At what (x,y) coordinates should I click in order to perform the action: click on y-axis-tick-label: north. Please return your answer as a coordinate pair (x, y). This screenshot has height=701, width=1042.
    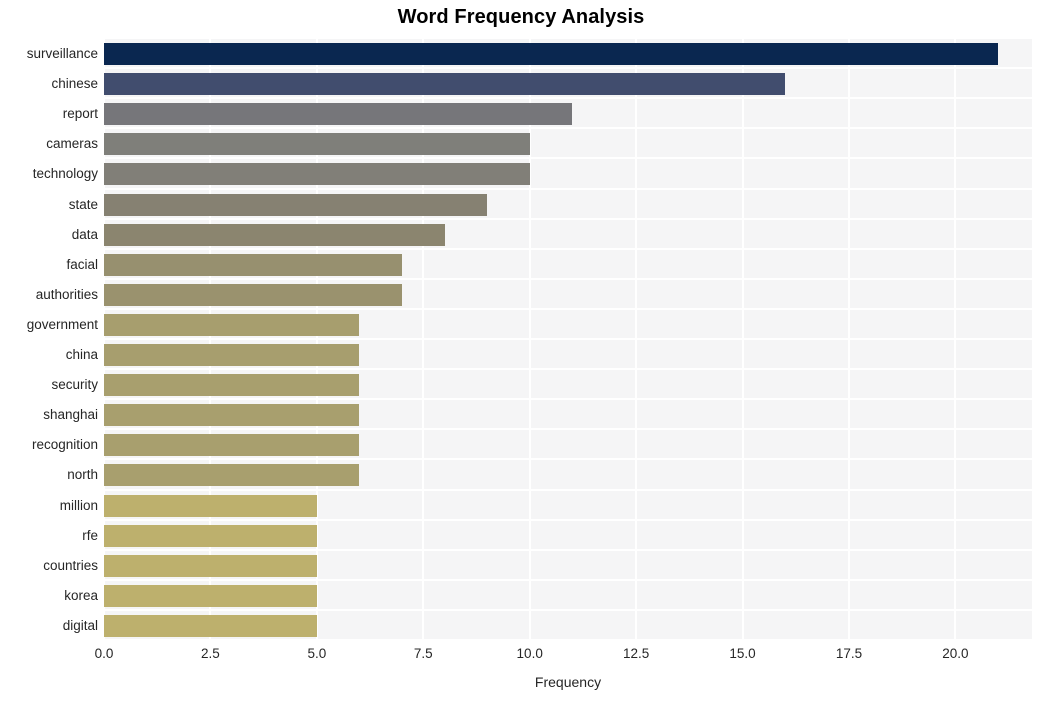
    Looking at the image, I should click on (82, 475).